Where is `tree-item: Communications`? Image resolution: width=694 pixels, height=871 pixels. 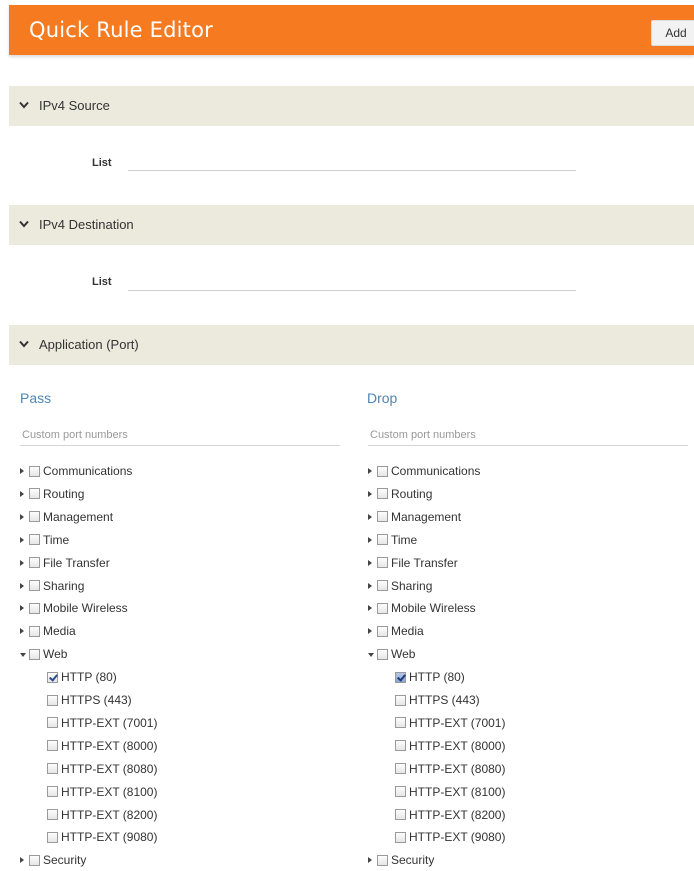 tree-item: Communications is located at coordinates (76, 471).